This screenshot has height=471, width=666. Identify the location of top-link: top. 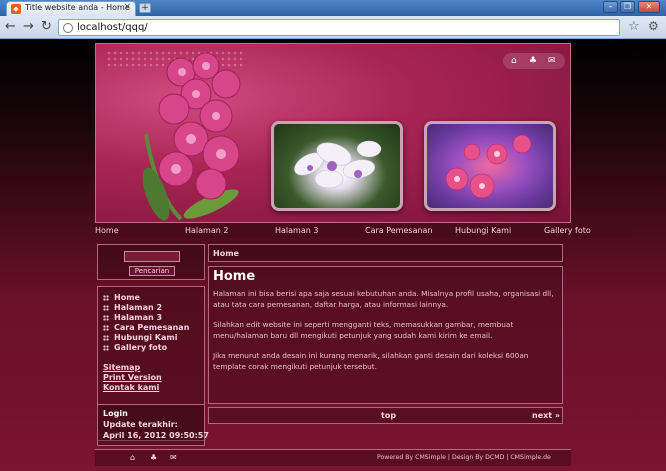
(388, 415).